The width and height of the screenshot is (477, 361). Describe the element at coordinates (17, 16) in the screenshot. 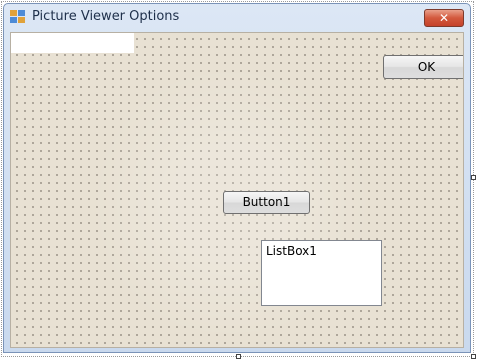

I see `app-icon` at that location.